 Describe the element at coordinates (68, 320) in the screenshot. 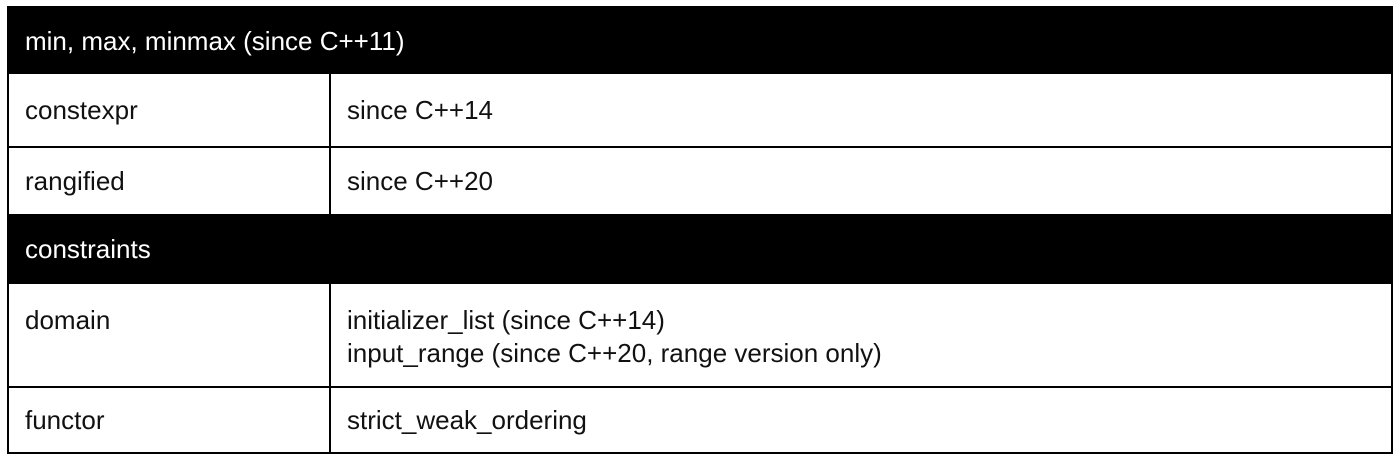

I see `row-key: domain` at that location.